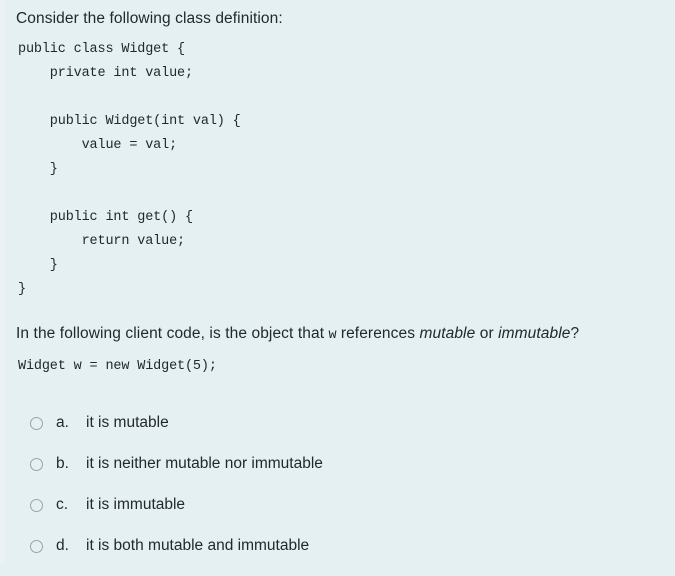 The image size is (675, 576). What do you see at coordinates (378, 333) in the screenshot?
I see `question-text-part-2: references` at bounding box center [378, 333].